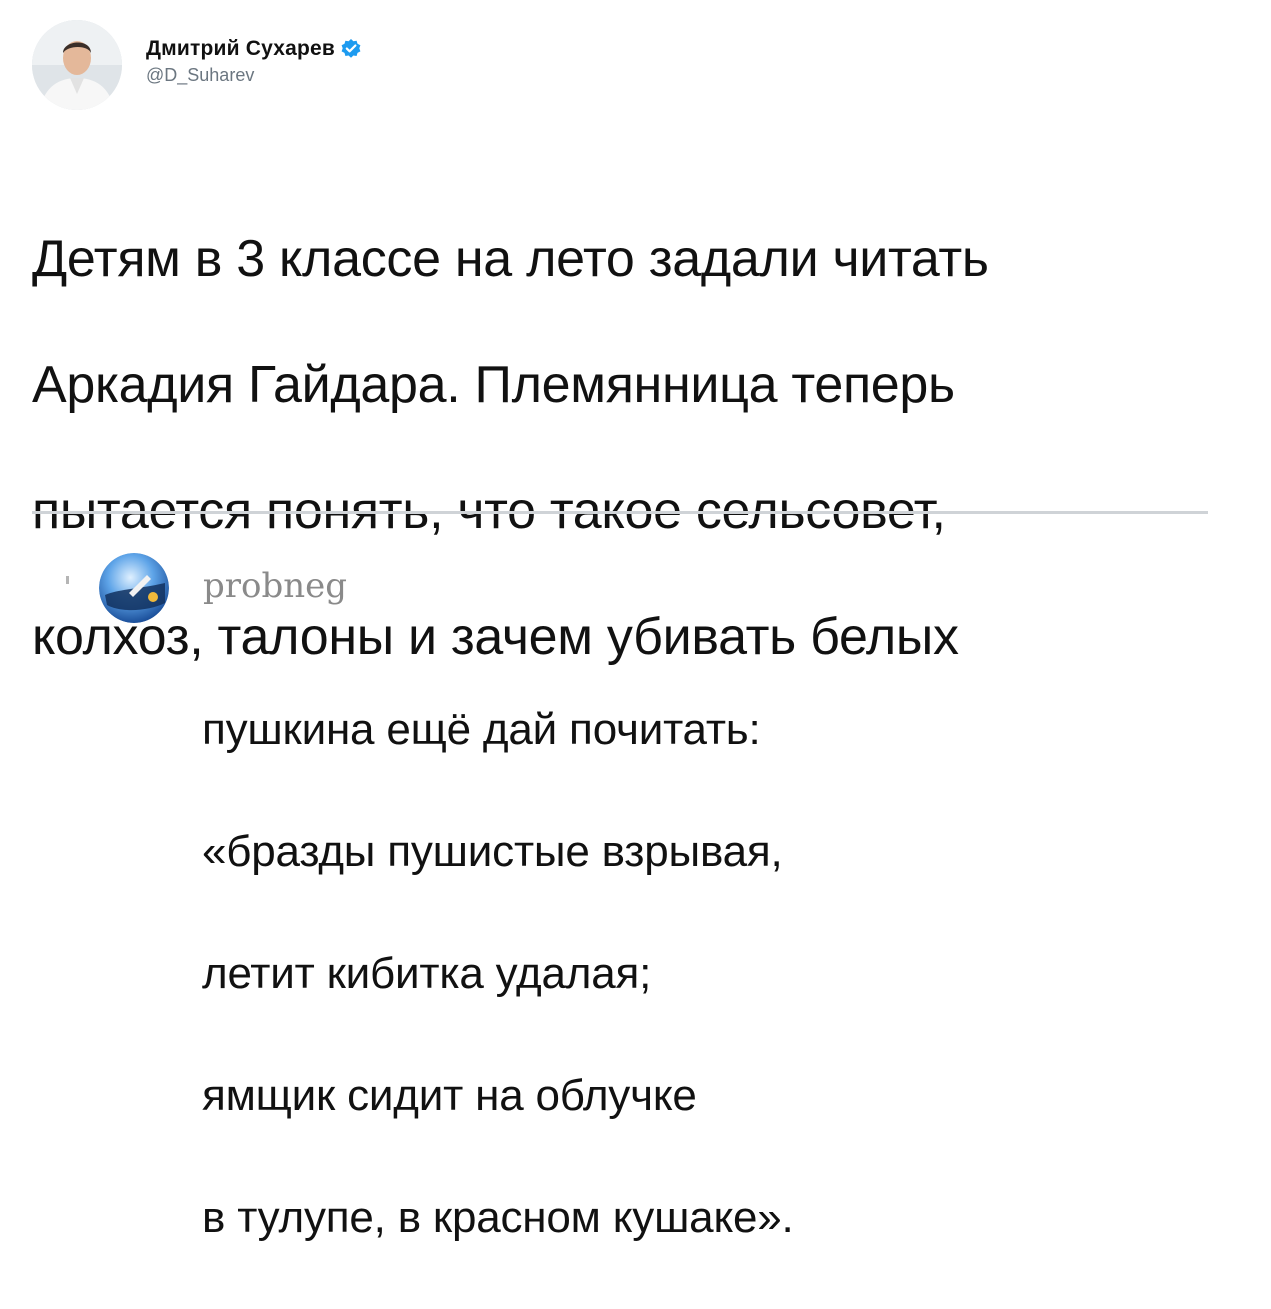  Describe the element at coordinates (254, 75) in the screenshot. I see `author-handle: @D_Suharev` at that location.